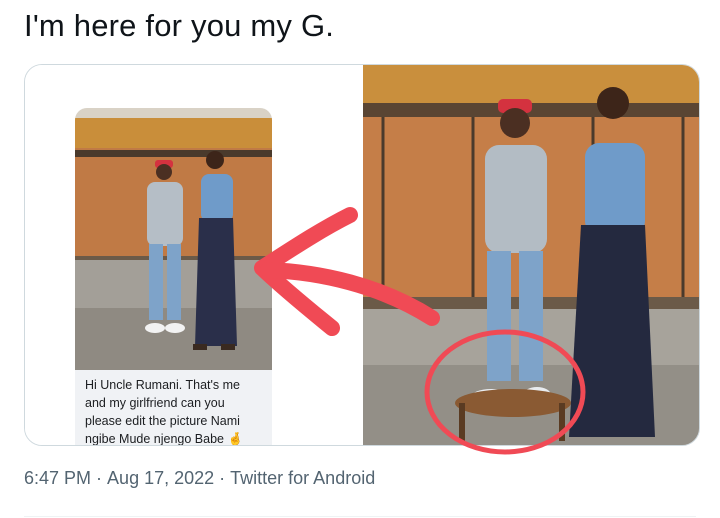  I want to click on chat-message-line: ngibe Mude njengo Babe 🤞, so click(164, 439).